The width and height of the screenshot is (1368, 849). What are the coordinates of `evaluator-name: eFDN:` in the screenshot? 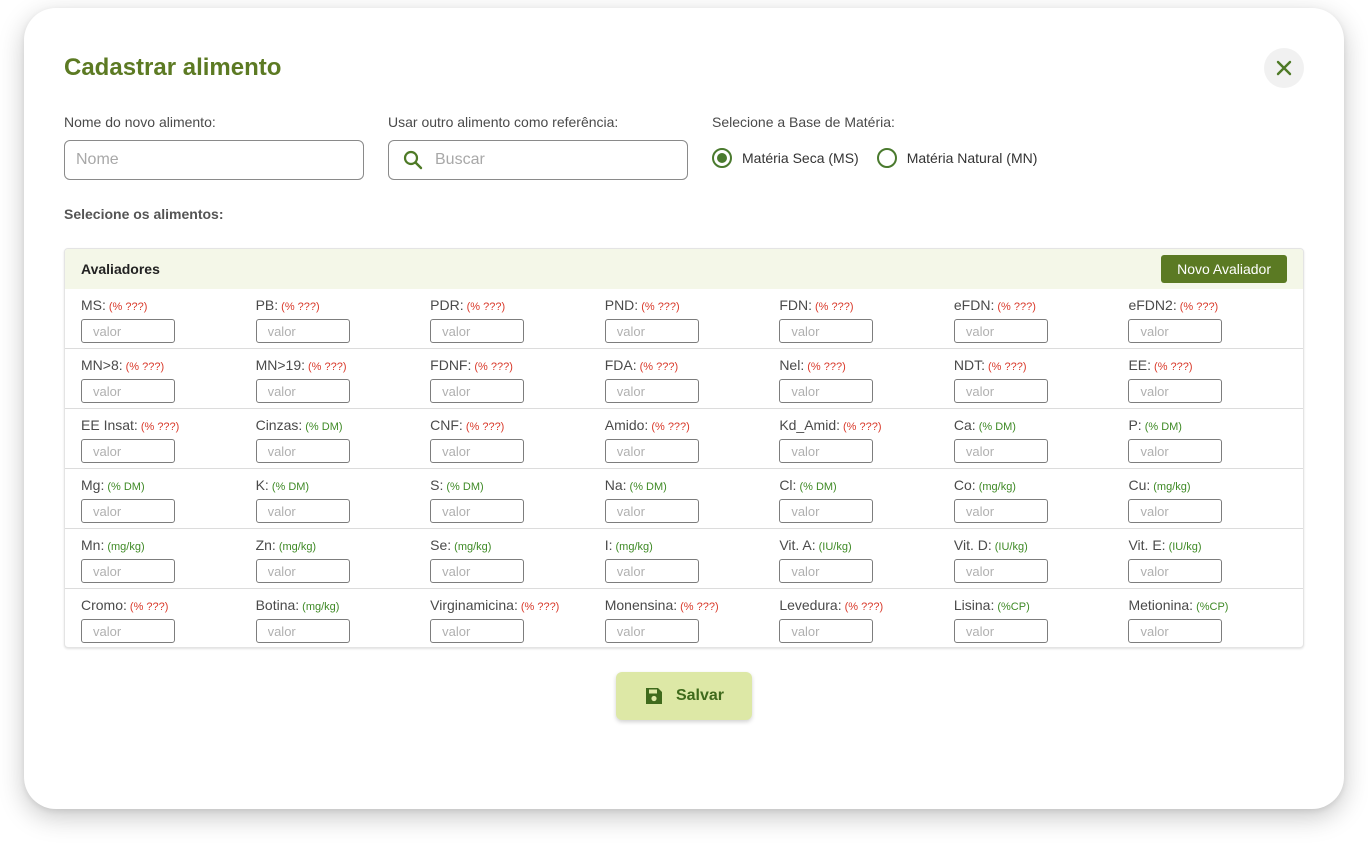 It's located at (974, 305).